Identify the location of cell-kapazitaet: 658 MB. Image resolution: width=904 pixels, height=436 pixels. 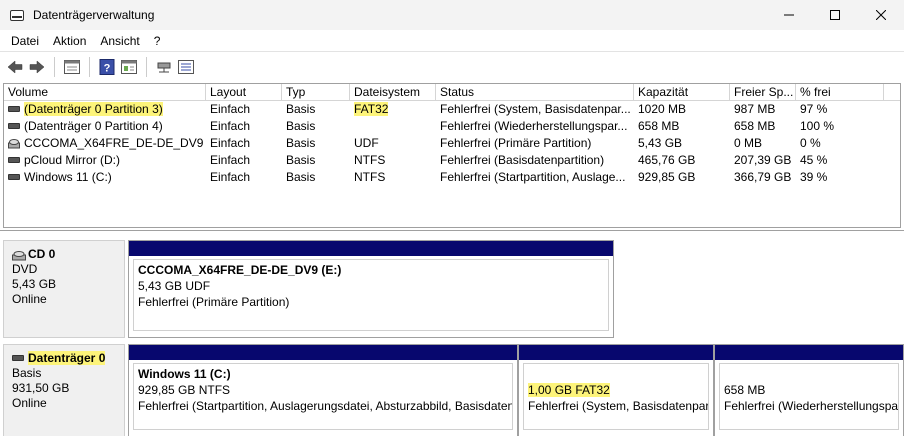
(659, 126).